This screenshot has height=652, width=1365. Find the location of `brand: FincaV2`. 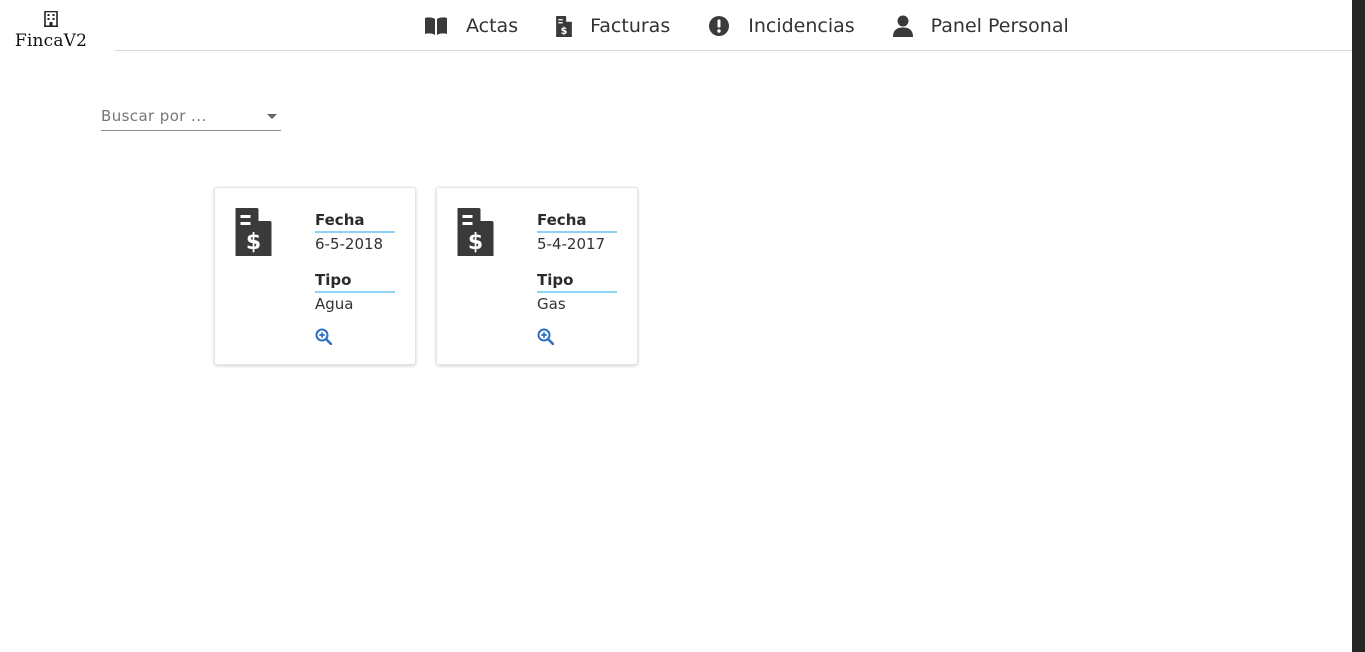

brand: FincaV2 is located at coordinates (51, 31).